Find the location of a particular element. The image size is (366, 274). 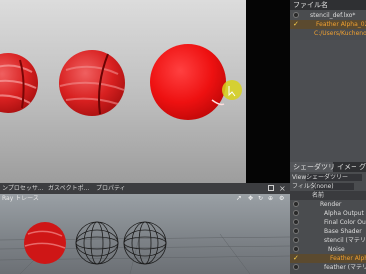

tree-item-feather-alpha: ✓ Feather Alpha_02 is located at coordinates (328, 258).